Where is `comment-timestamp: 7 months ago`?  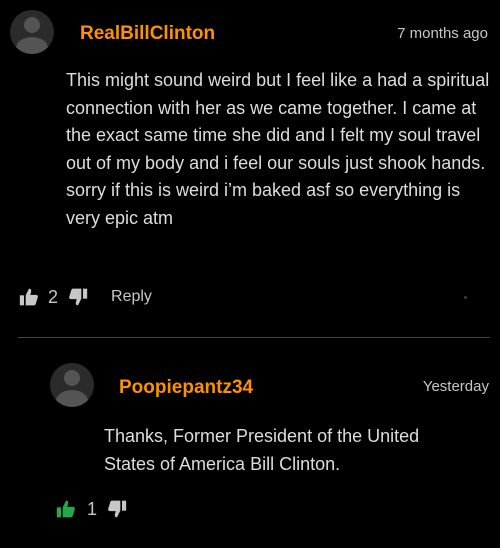
comment-timestamp: 7 months ago is located at coordinates (442, 33).